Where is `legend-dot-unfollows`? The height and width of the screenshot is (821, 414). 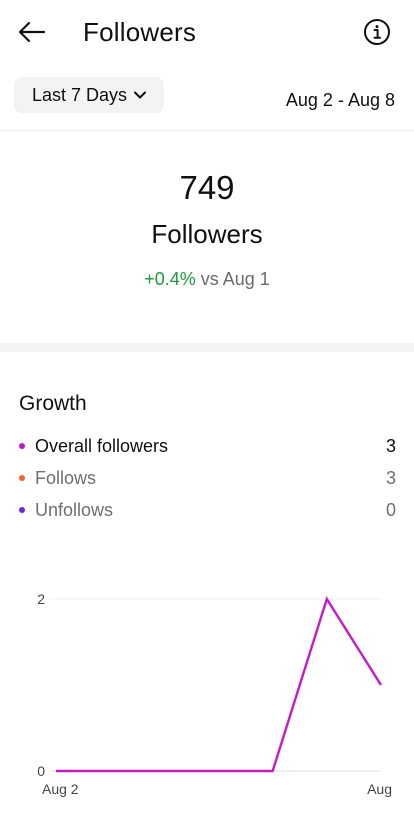 legend-dot-unfollows is located at coordinates (22, 510).